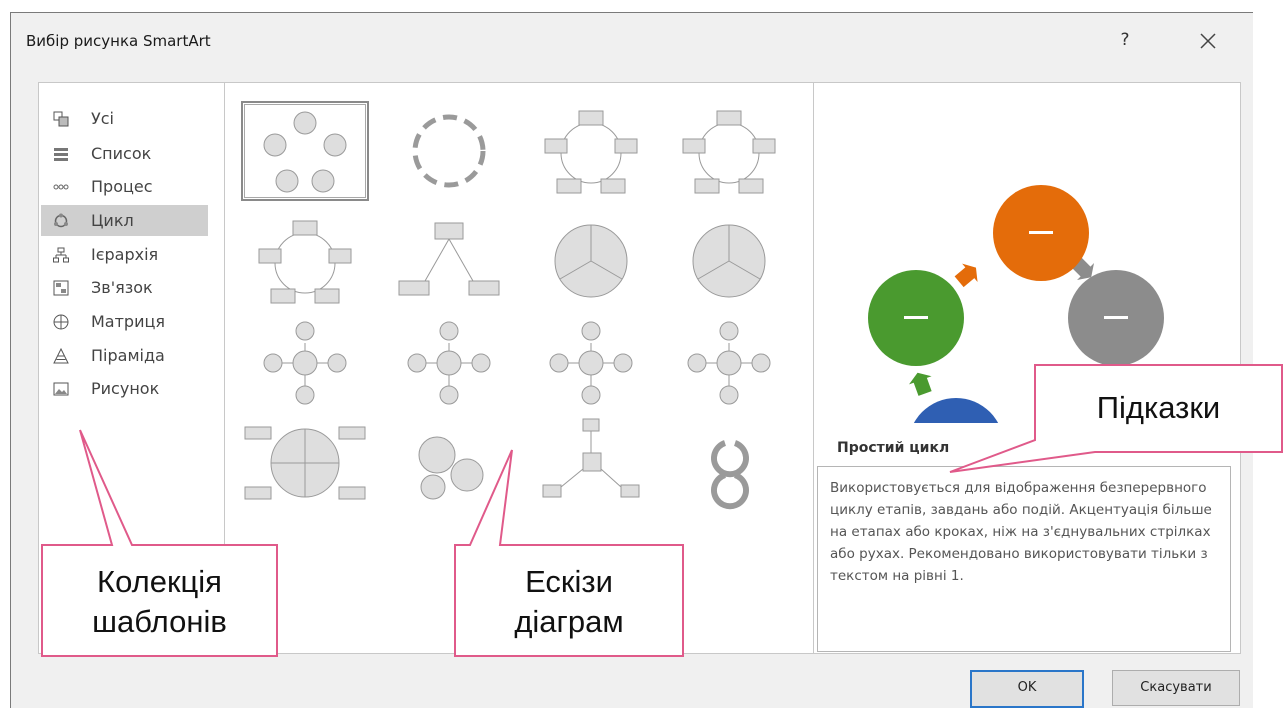 Image resolution: width=1287 pixels, height=708 pixels. I want to click on thumbnail-basic-radial, so click(449, 363).